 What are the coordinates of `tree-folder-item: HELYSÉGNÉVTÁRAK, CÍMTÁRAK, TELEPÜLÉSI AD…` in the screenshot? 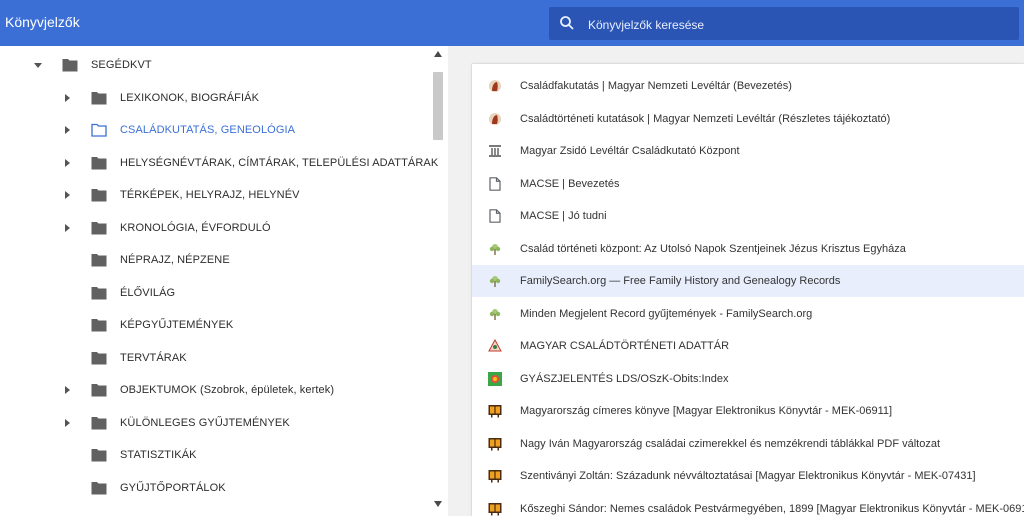 It's located at (250, 163).